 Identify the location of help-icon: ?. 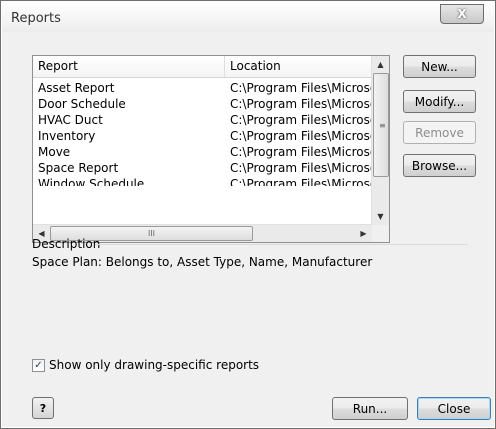
(43, 408).